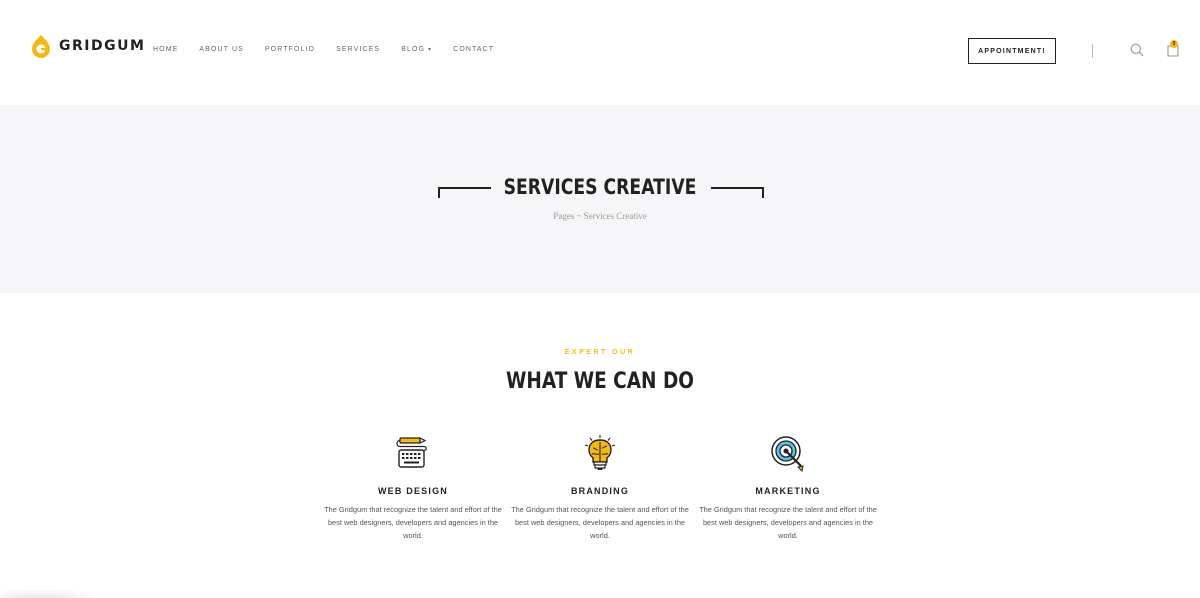 The height and width of the screenshot is (598, 1200). Describe the element at coordinates (600, 187) in the screenshot. I see `page-title: SERVICES CREATIVE` at that location.